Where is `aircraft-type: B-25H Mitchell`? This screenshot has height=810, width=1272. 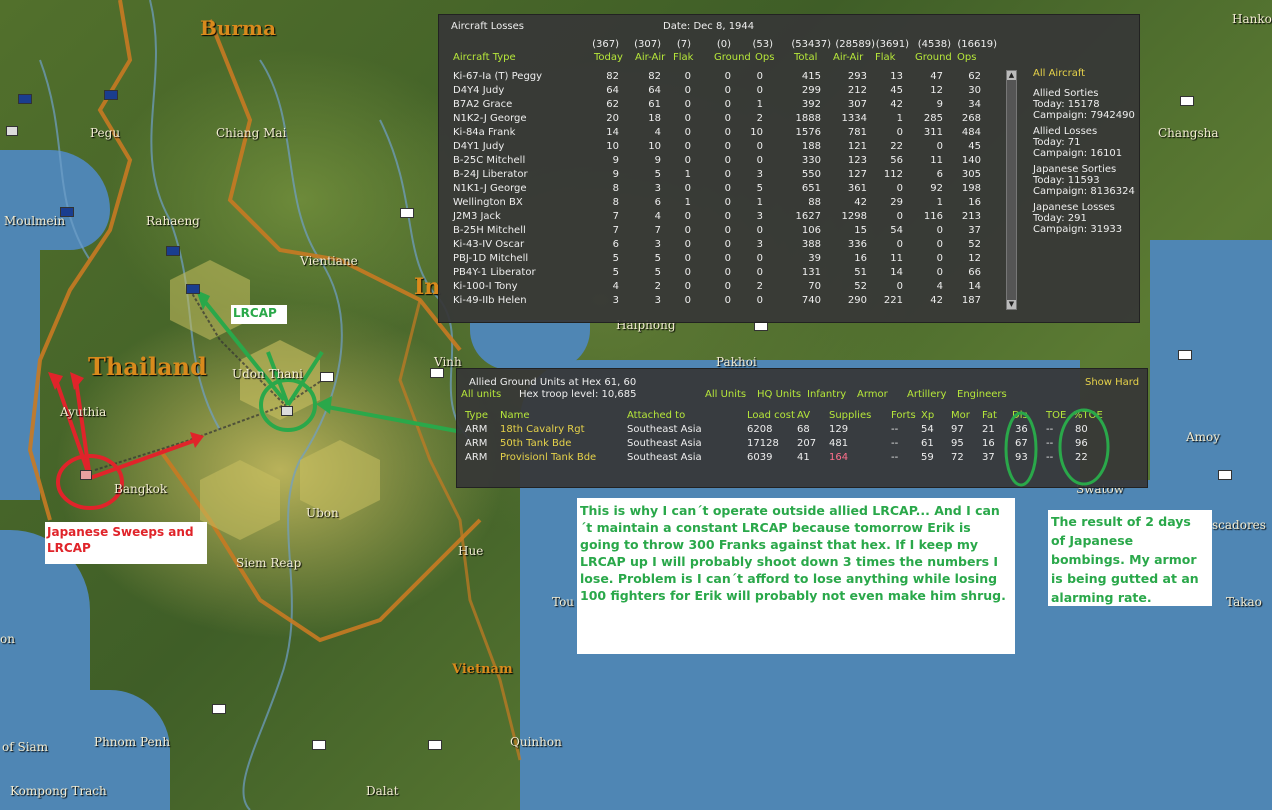 aircraft-type: B-25H Mitchell is located at coordinates (489, 230).